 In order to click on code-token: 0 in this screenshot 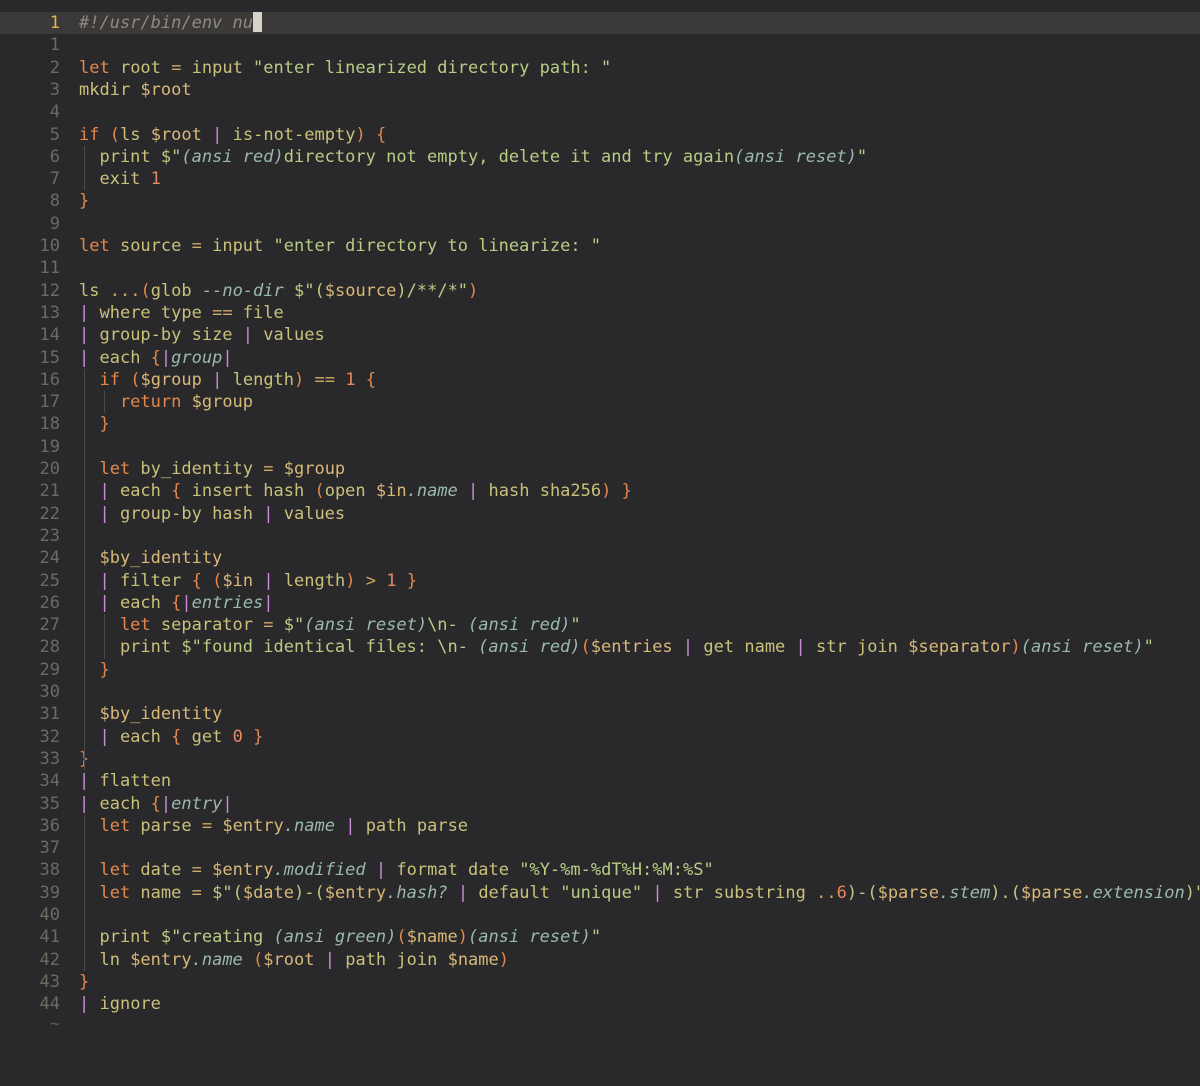, I will do `click(237, 736)`.